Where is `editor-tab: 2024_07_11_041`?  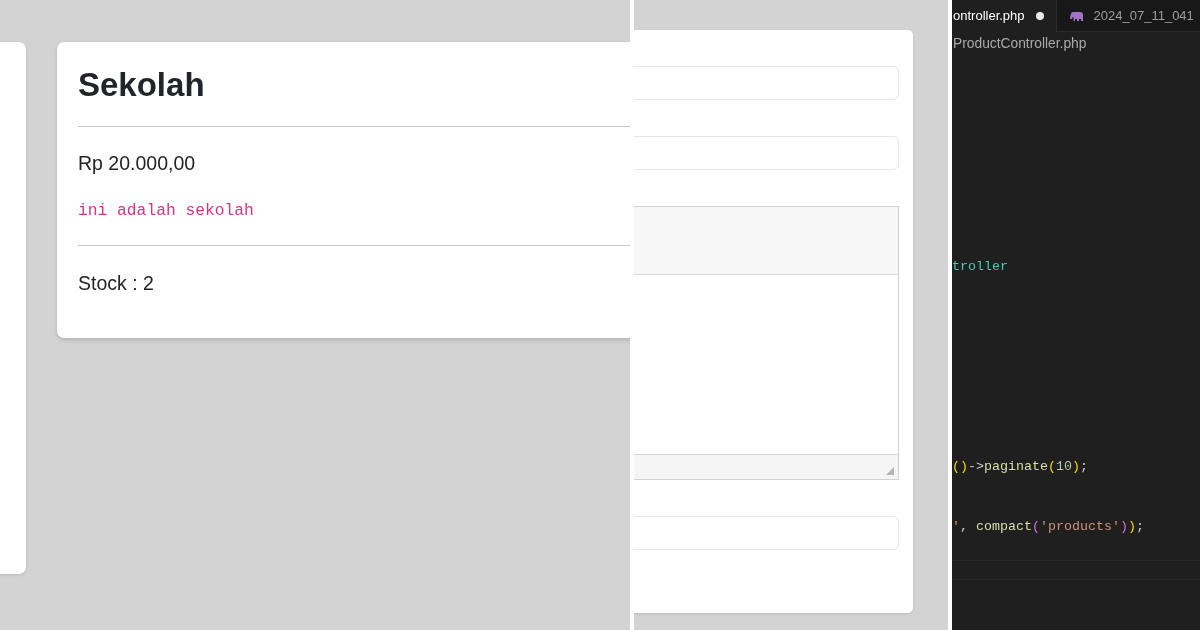
editor-tab: 2024_07_11_041 is located at coordinates (1127, 16).